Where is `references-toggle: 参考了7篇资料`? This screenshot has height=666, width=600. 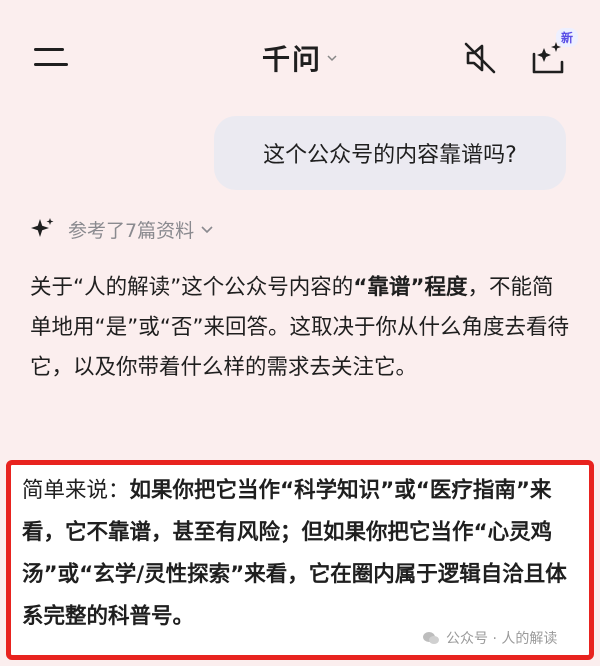
references-toggle: 参考了7篇资料 is located at coordinates (122, 229).